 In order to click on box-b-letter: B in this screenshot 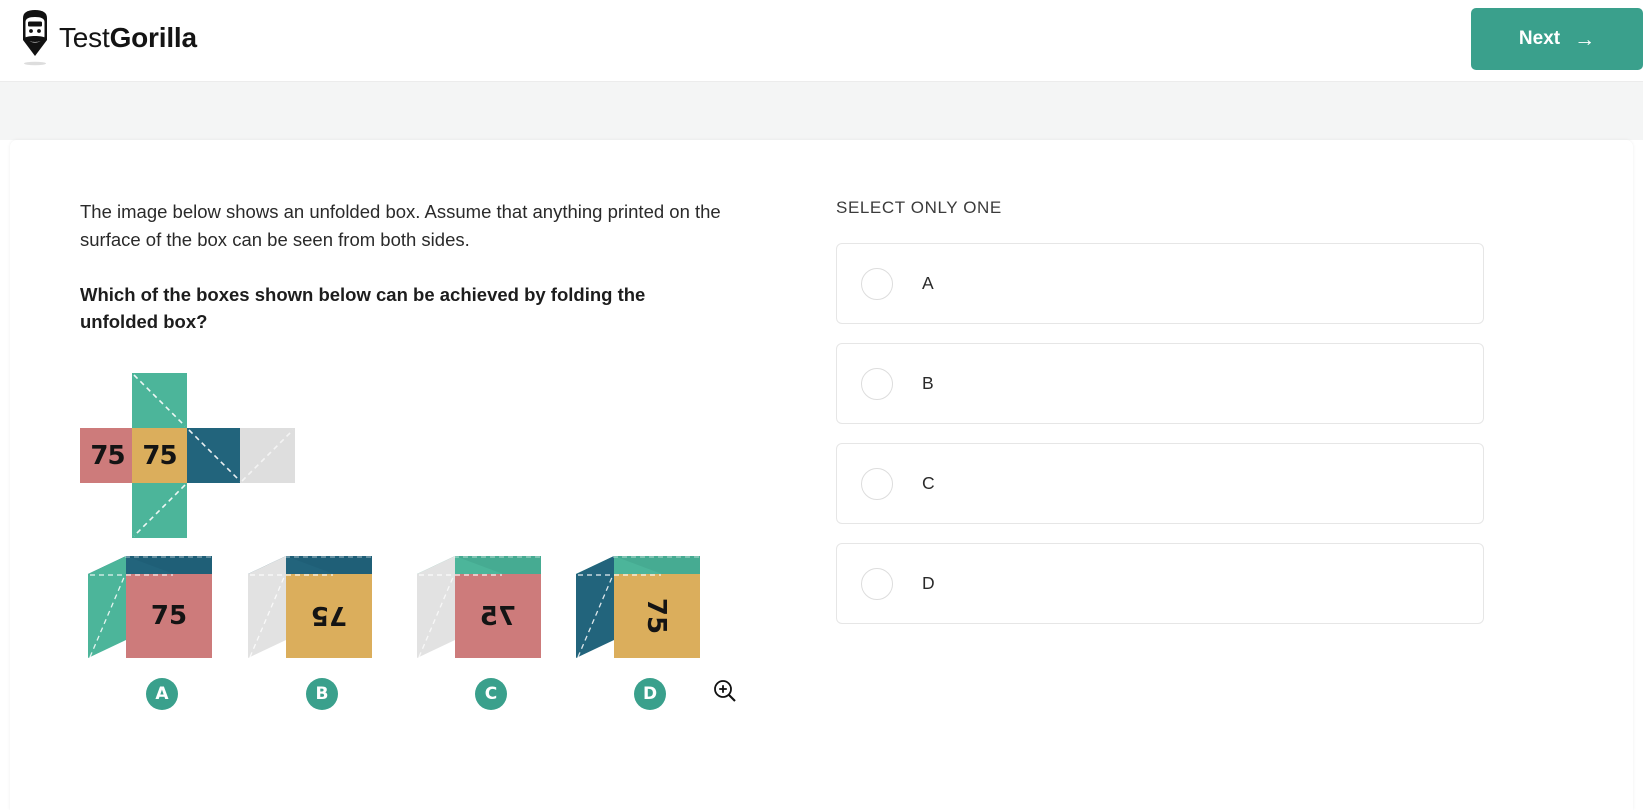, I will do `click(322, 694)`.